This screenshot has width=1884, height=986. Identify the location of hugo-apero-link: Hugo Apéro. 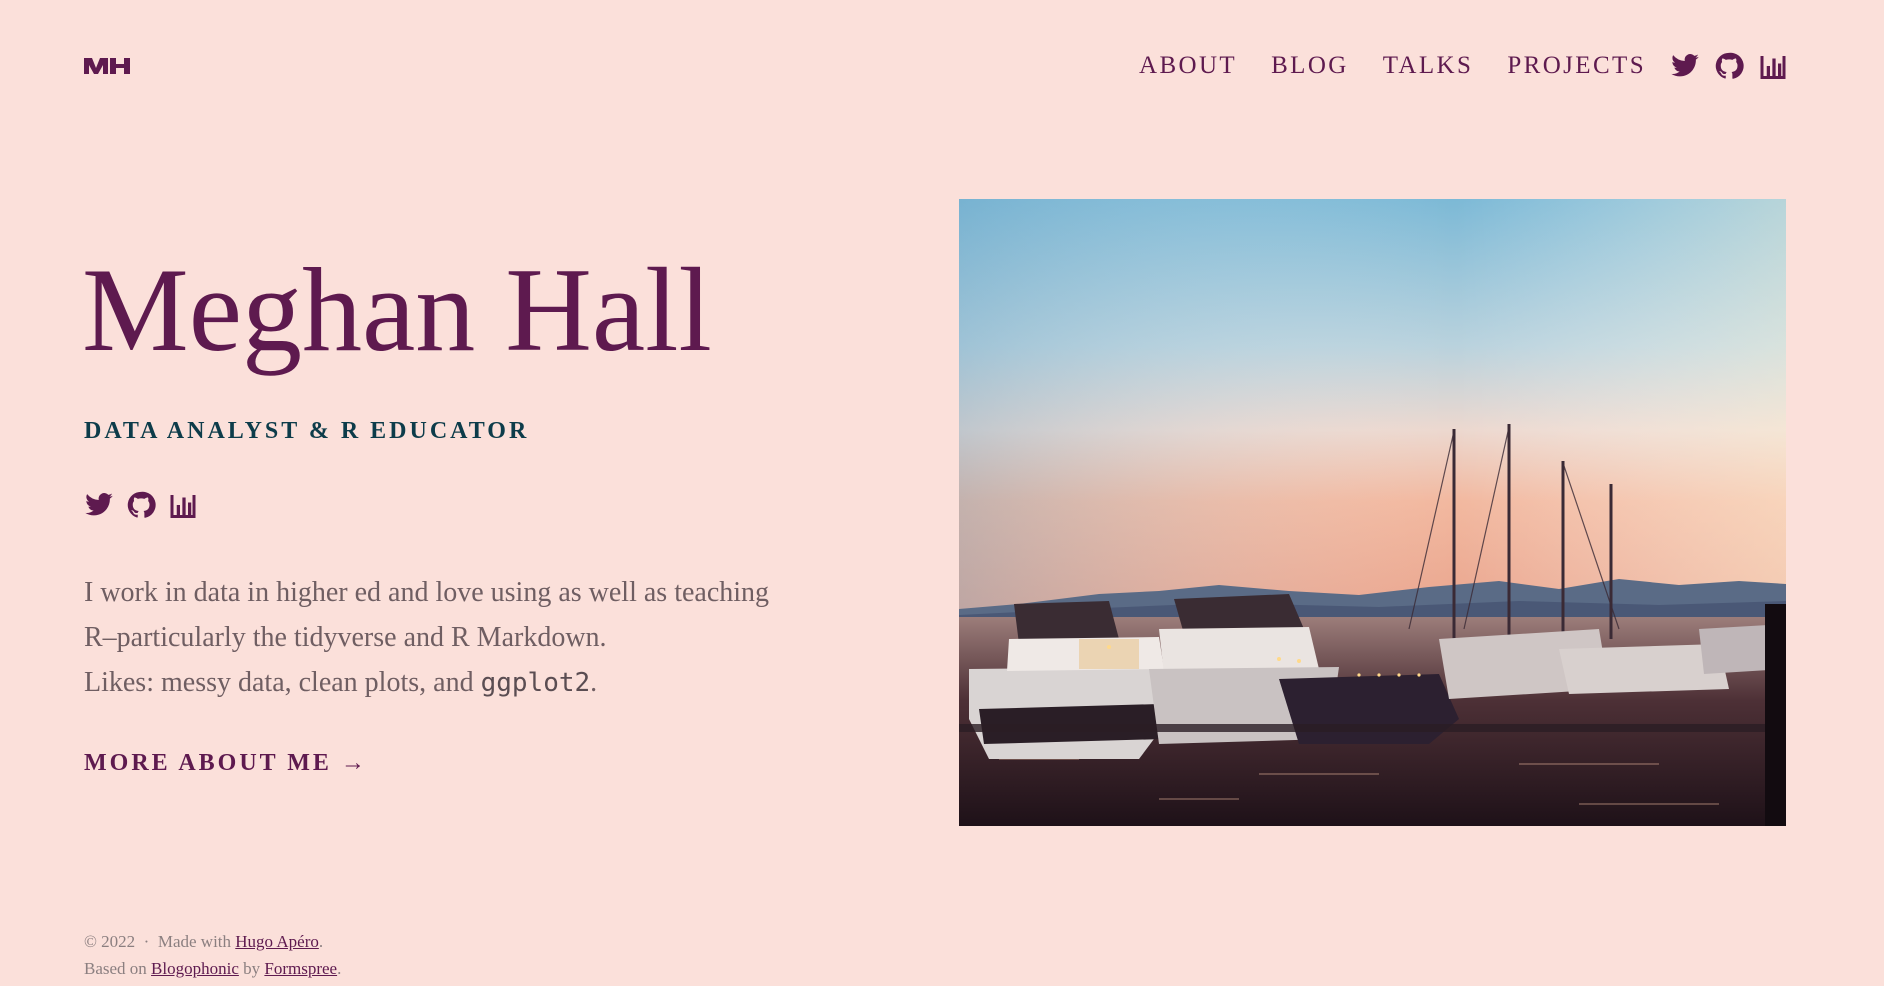
(277, 941).